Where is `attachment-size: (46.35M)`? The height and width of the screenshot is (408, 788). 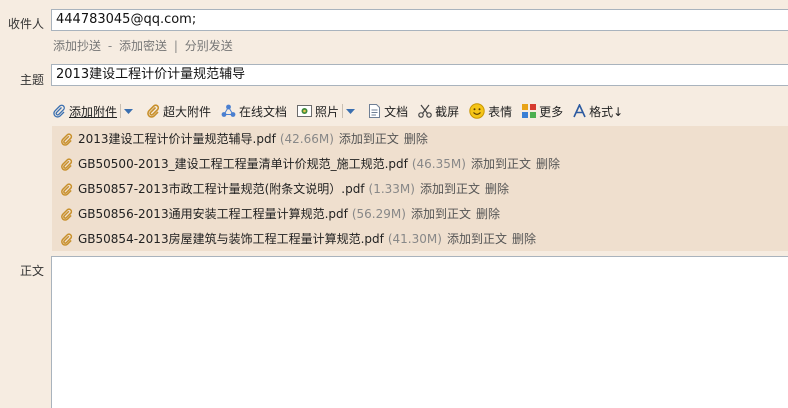 attachment-size: (46.35M) is located at coordinates (438, 164).